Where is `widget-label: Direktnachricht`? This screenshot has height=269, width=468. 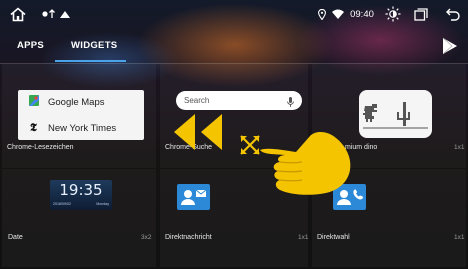
widget-label: Direktnachricht is located at coordinates (188, 237).